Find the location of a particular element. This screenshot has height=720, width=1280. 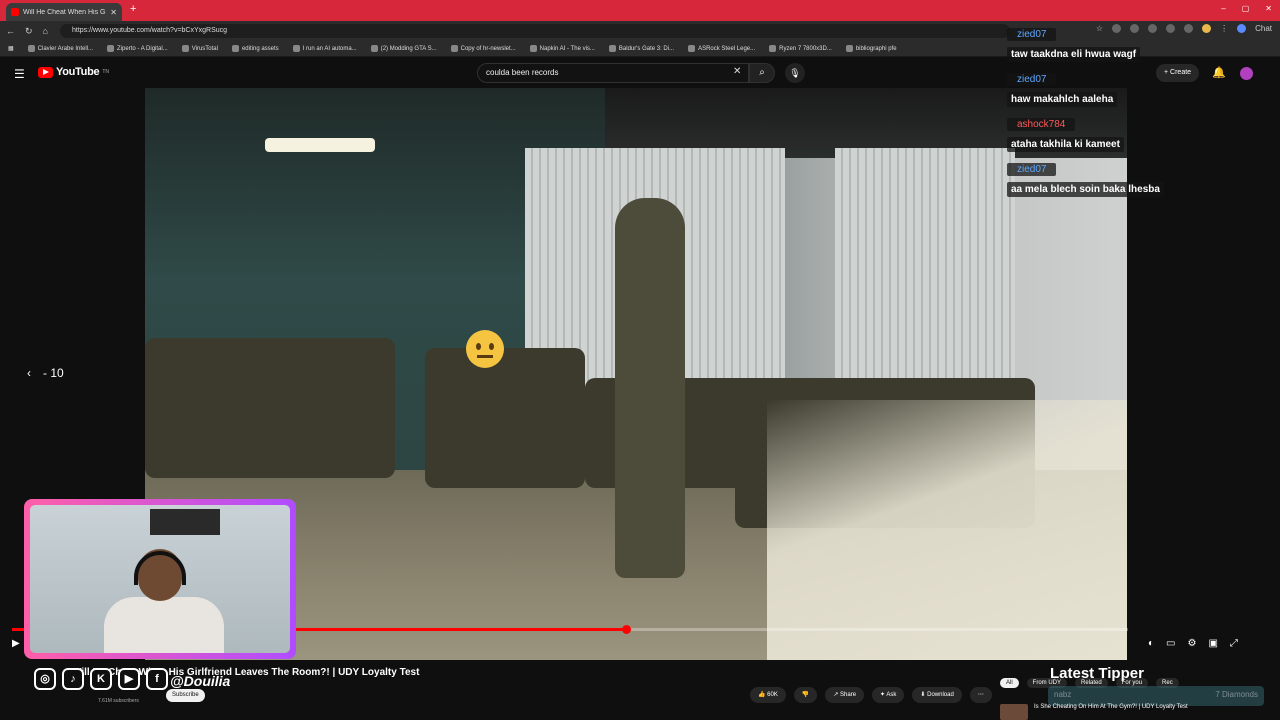

play-icon: ▶ is located at coordinates (16, 643).